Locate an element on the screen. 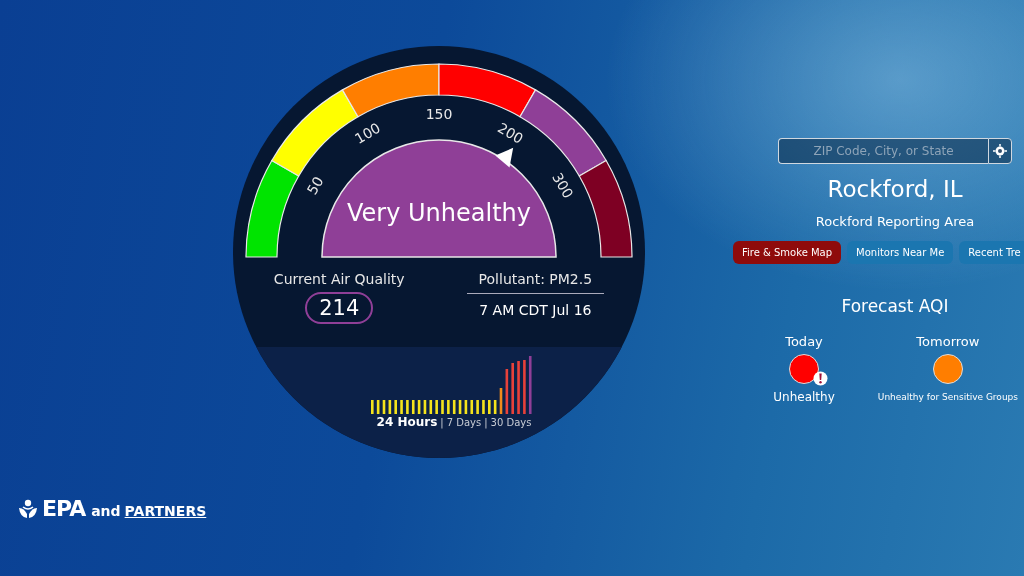 The width and height of the screenshot is (1024, 576). search-field: ZIP Code, City, or State is located at coordinates (883, 151).